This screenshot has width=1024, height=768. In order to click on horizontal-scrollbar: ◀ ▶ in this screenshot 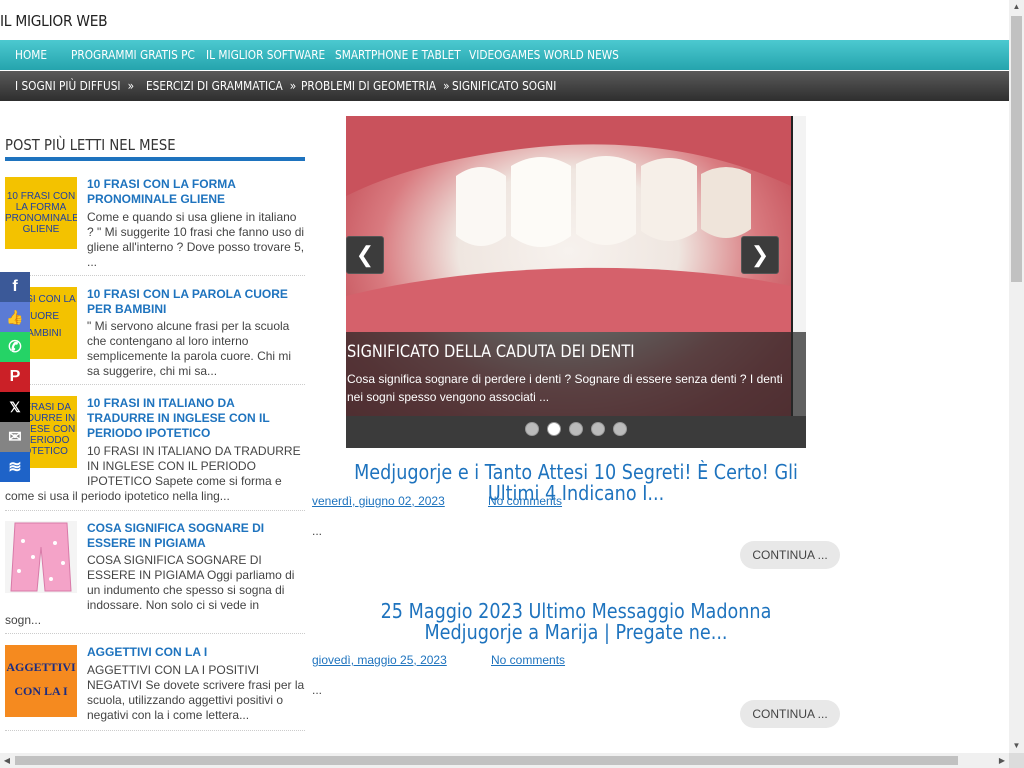, I will do `click(504, 760)`.